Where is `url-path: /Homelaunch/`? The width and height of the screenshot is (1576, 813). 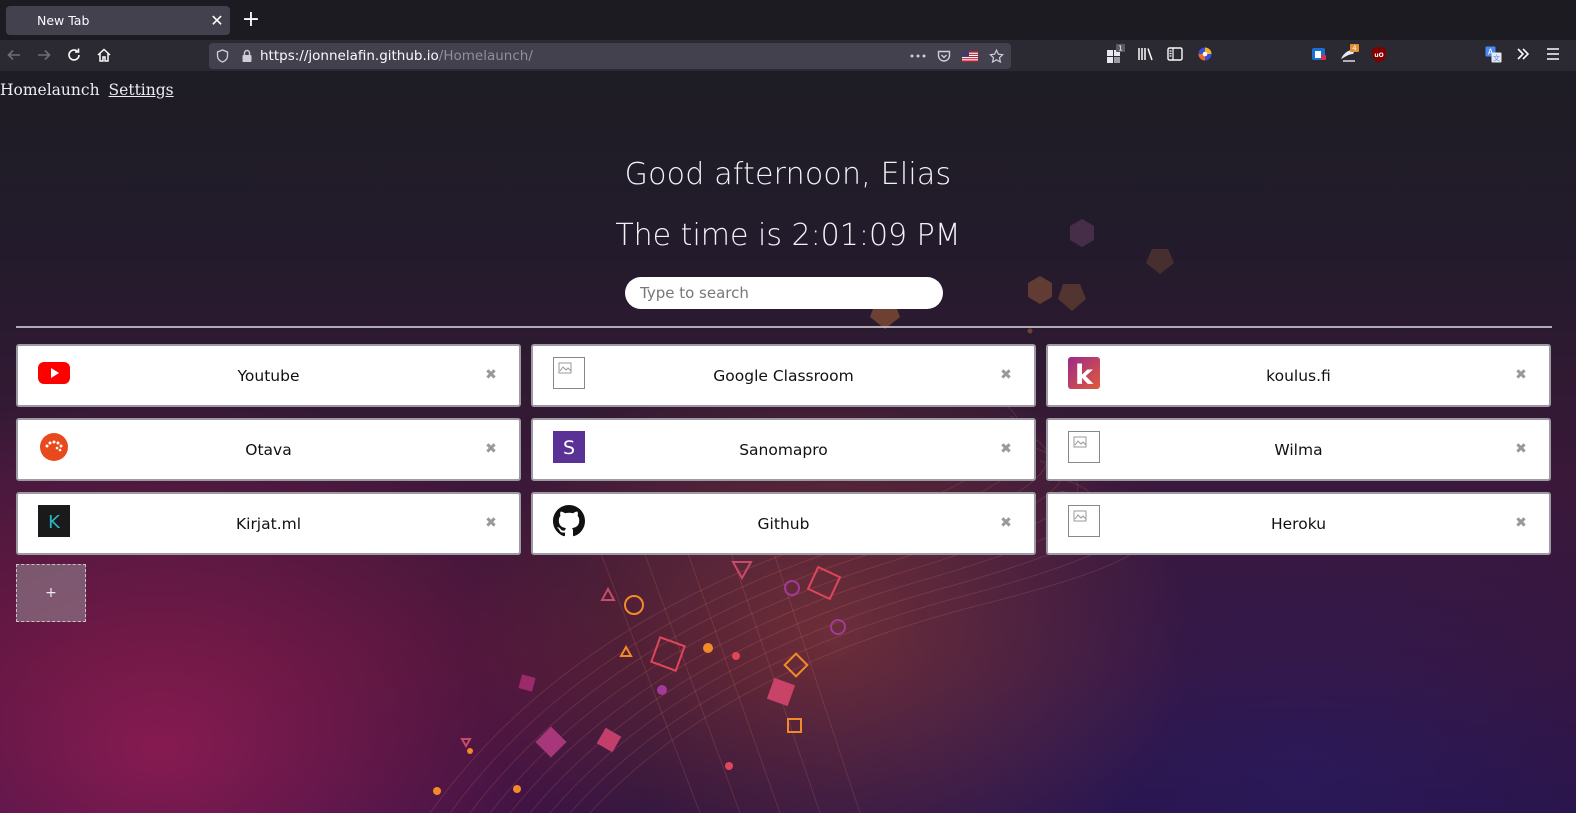
url-path: /Homelaunch/ is located at coordinates (485, 56).